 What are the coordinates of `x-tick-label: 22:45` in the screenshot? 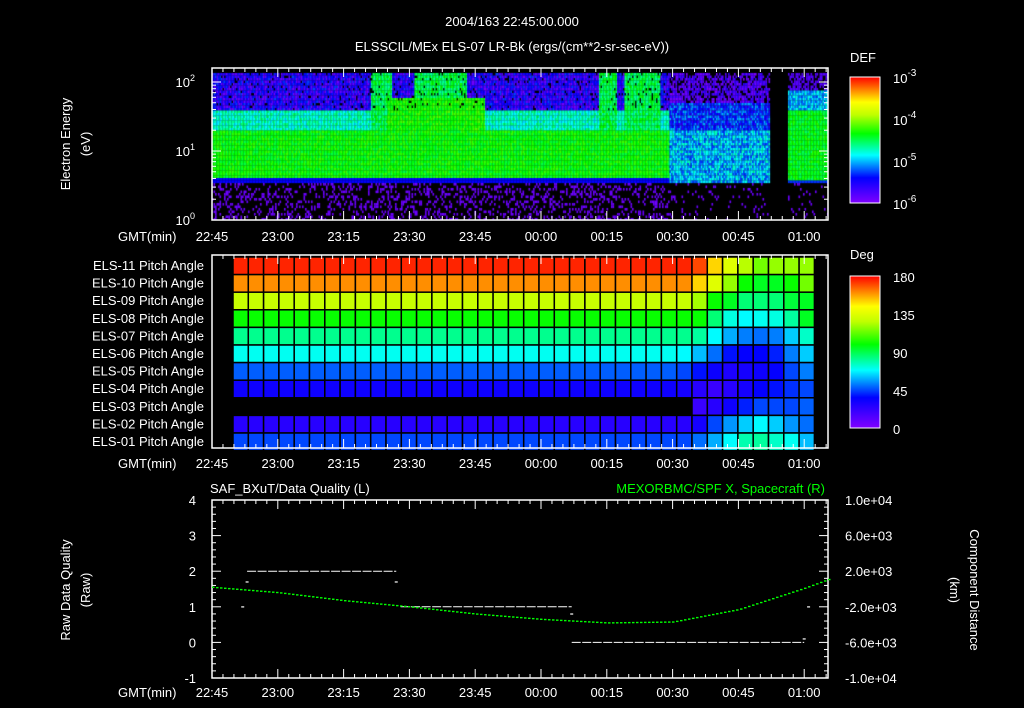 It's located at (212, 236).